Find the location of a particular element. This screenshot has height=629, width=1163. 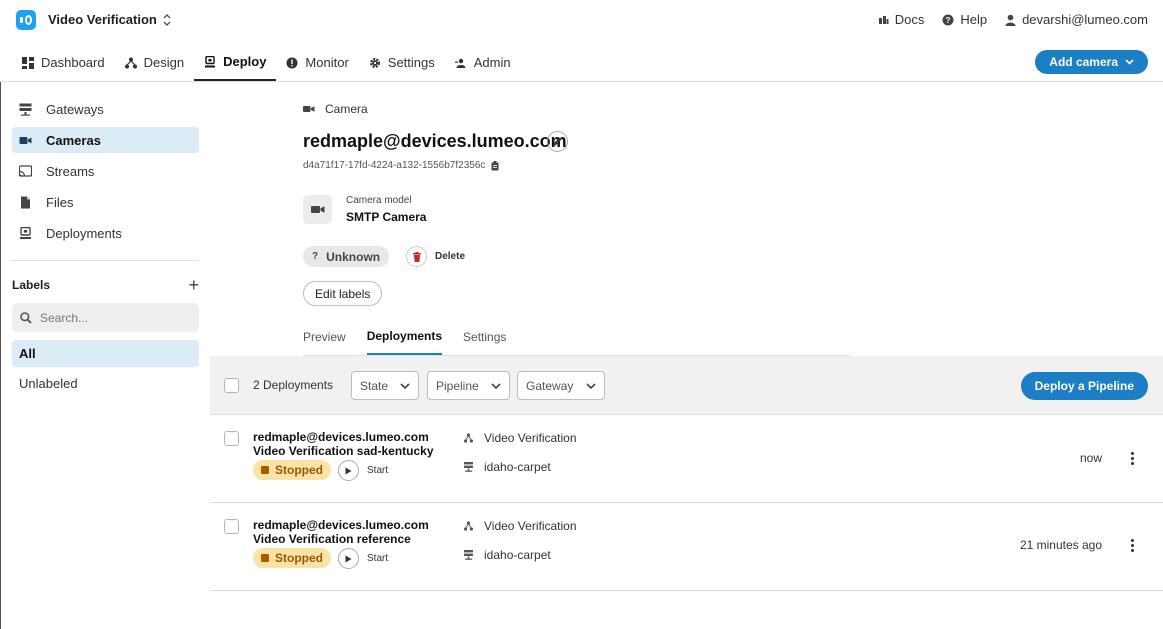

delete-label: Delete is located at coordinates (450, 256).